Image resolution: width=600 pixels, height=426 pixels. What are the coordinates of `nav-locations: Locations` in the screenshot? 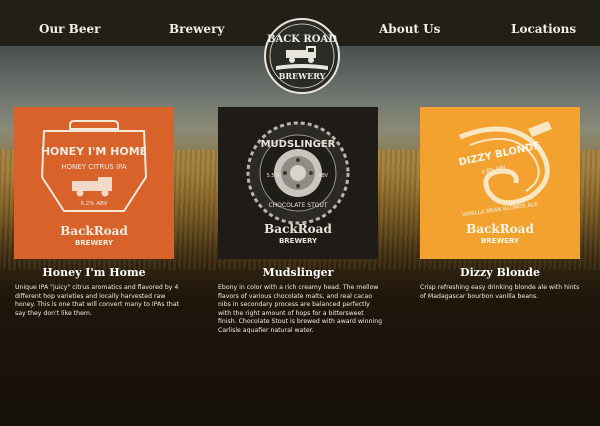 It's located at (543, 29).